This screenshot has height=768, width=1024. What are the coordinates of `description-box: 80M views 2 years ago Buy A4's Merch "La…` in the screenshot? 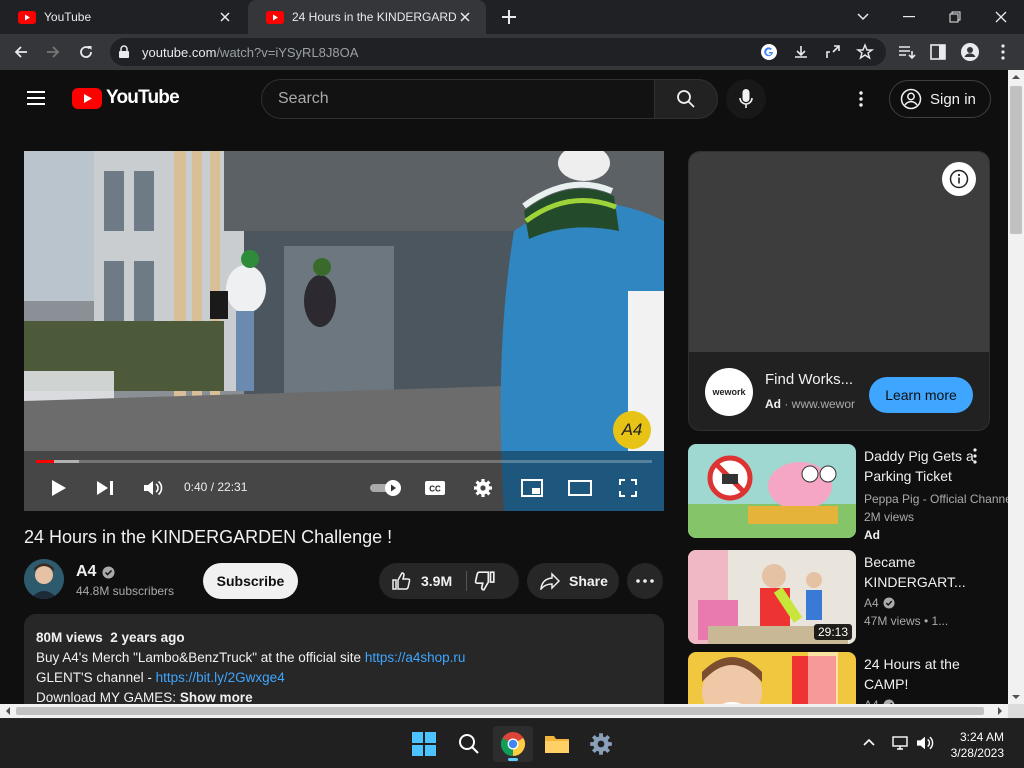 It's located at (344, 659).